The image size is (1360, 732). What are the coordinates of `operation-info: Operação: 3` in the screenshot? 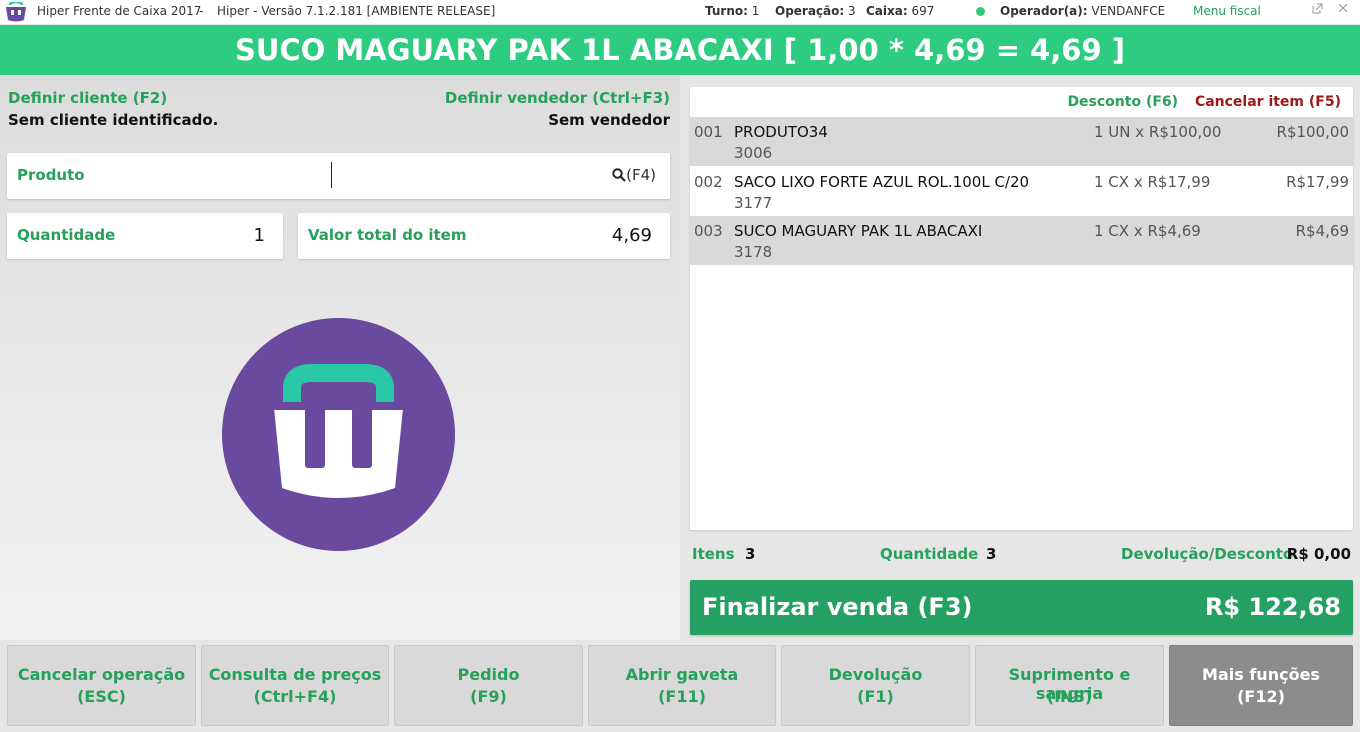 It's located at (815, 11).